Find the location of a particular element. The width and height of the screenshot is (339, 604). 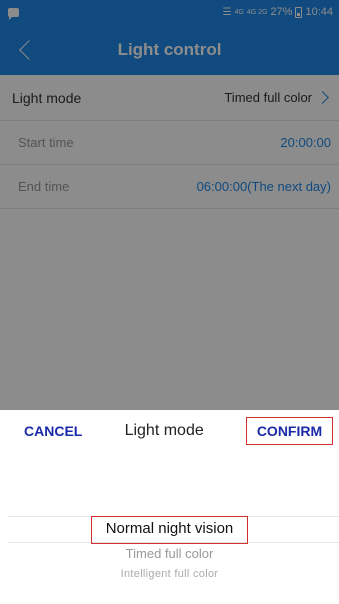

picker-toolbar: CANCEL Light mode CONFIRM is located at coordinates (169, 431).